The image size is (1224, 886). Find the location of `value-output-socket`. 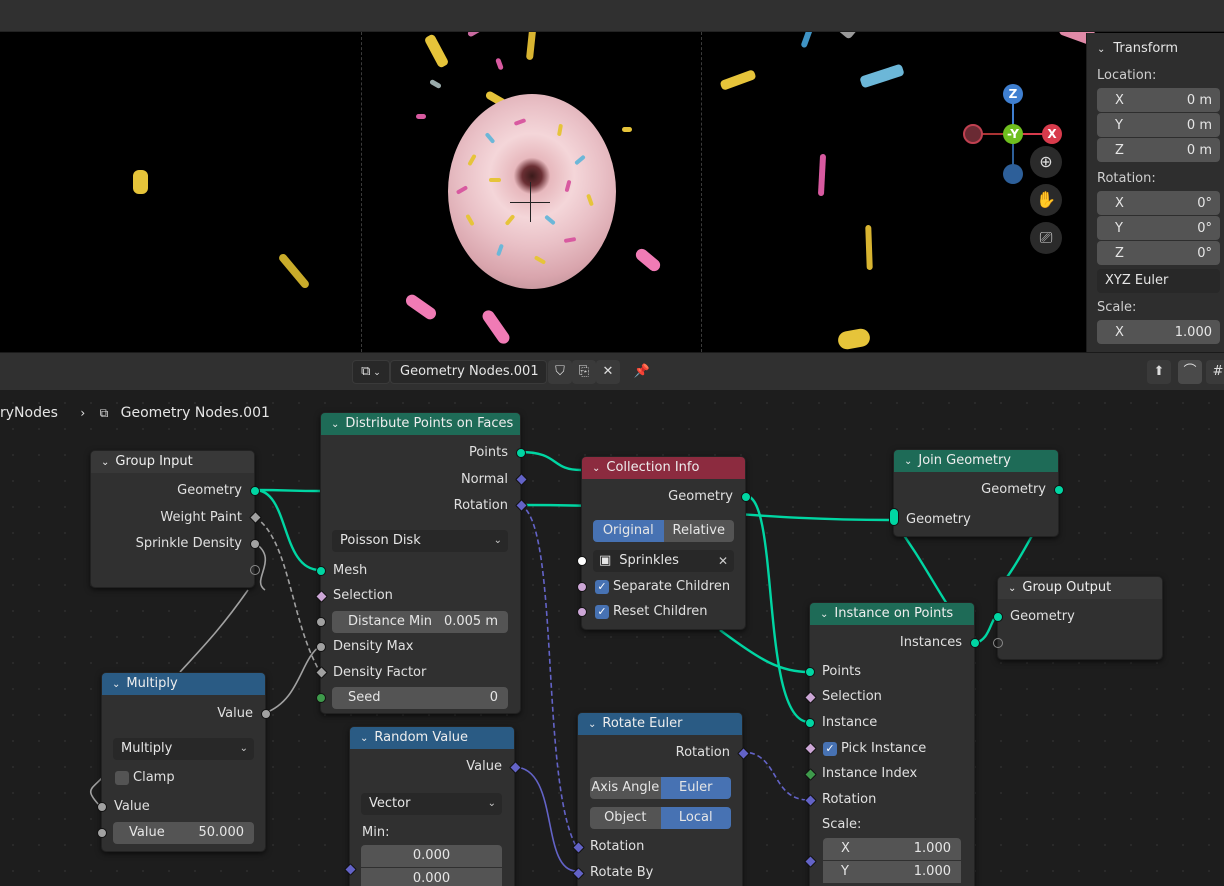

value-output-socket is located at coordinates (266, 714).